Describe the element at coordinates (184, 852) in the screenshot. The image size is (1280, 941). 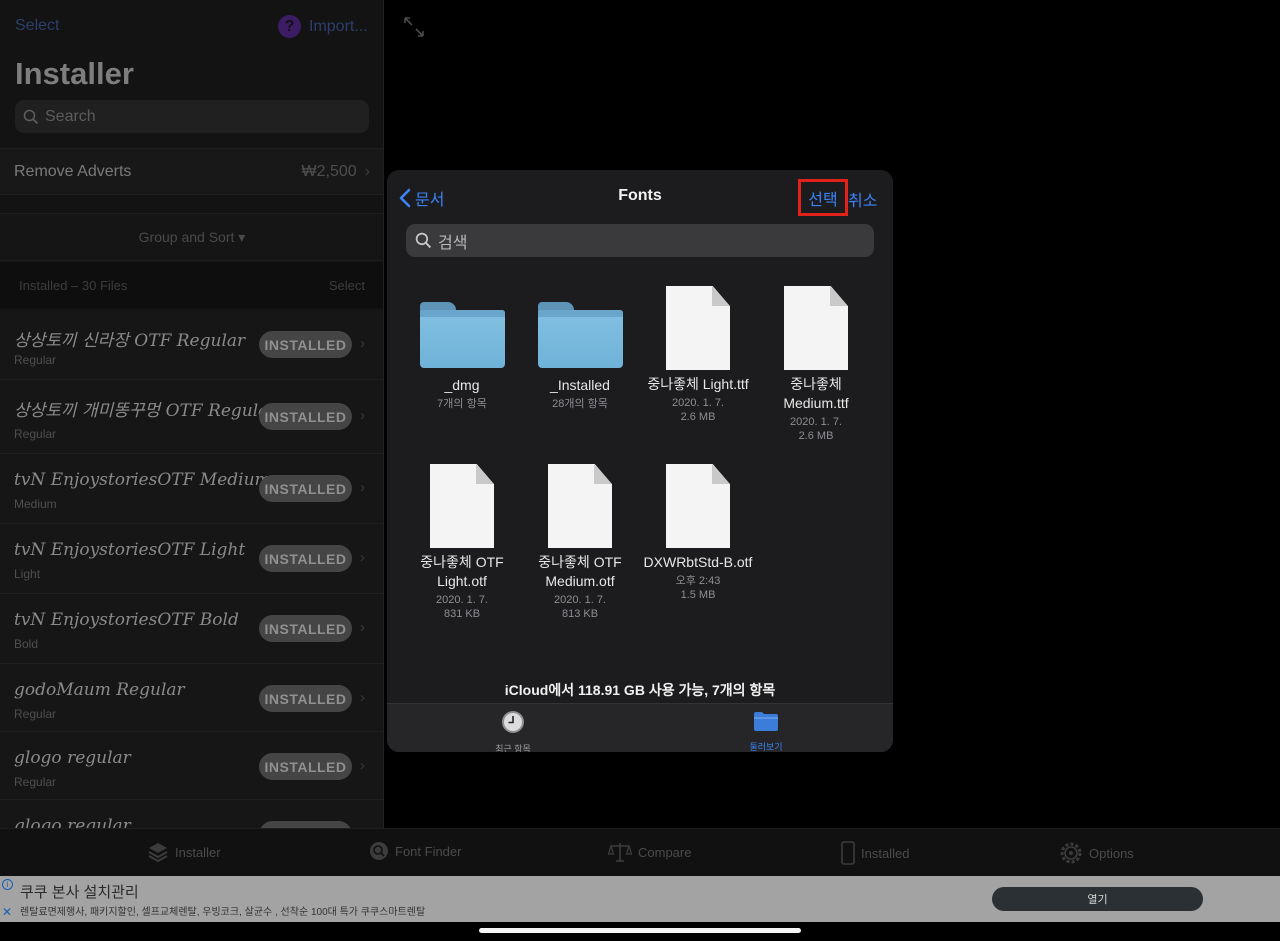
I see `tab-installer: Installer` at that location.